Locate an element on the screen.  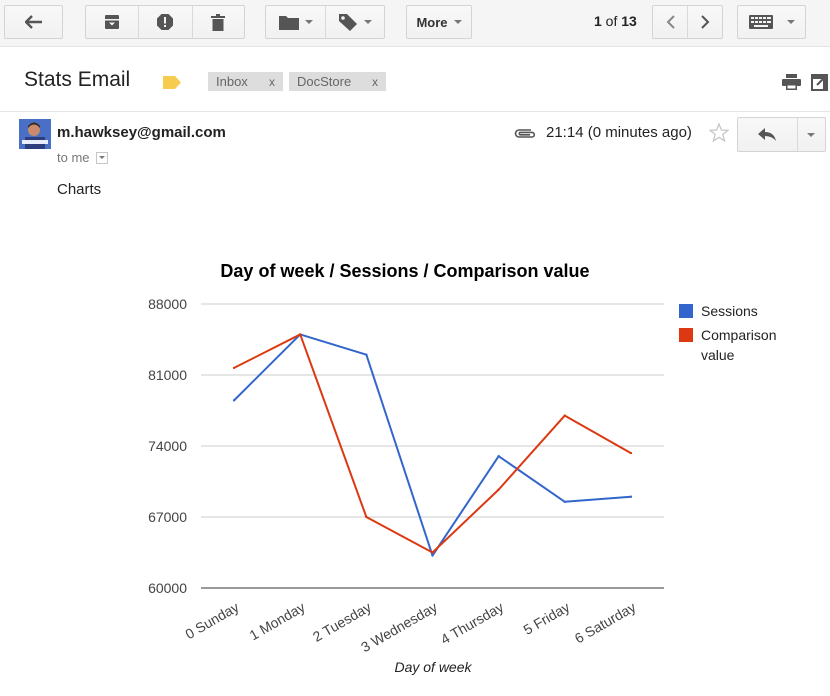
toolbar: More 1 of 13 is located at coordinates (415, 23).